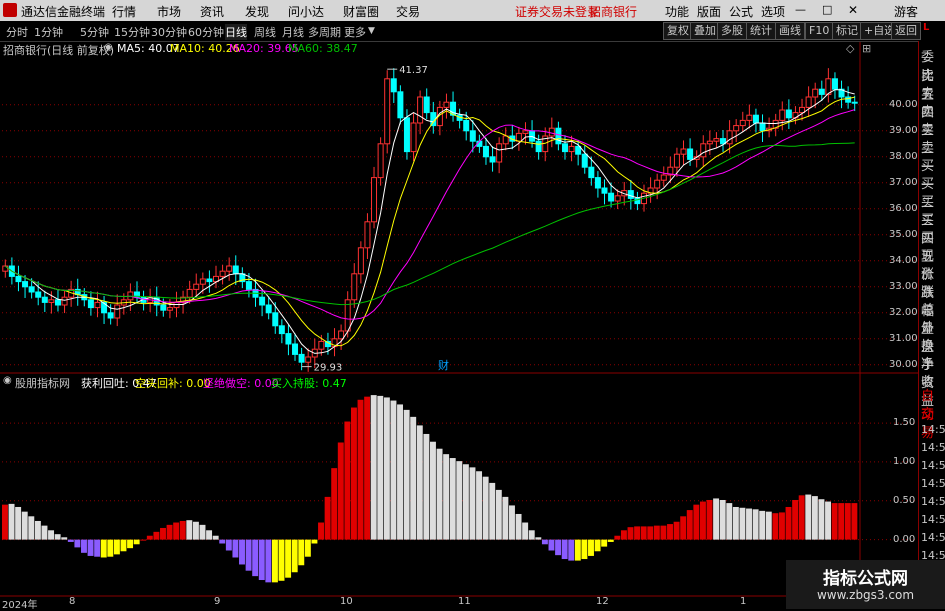 This screenshot has width=945, height=611. I want to click on high-price-label: 41.37, so click(413, 70).